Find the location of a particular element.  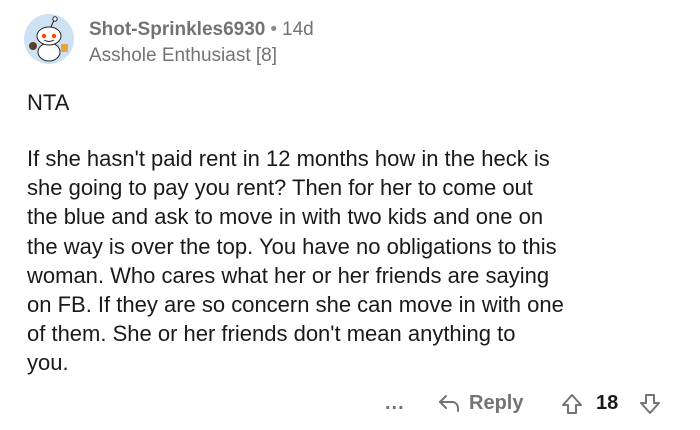

username-line: Shot-Sprinkles6930 • 14d is located at coordinates (201, 30).